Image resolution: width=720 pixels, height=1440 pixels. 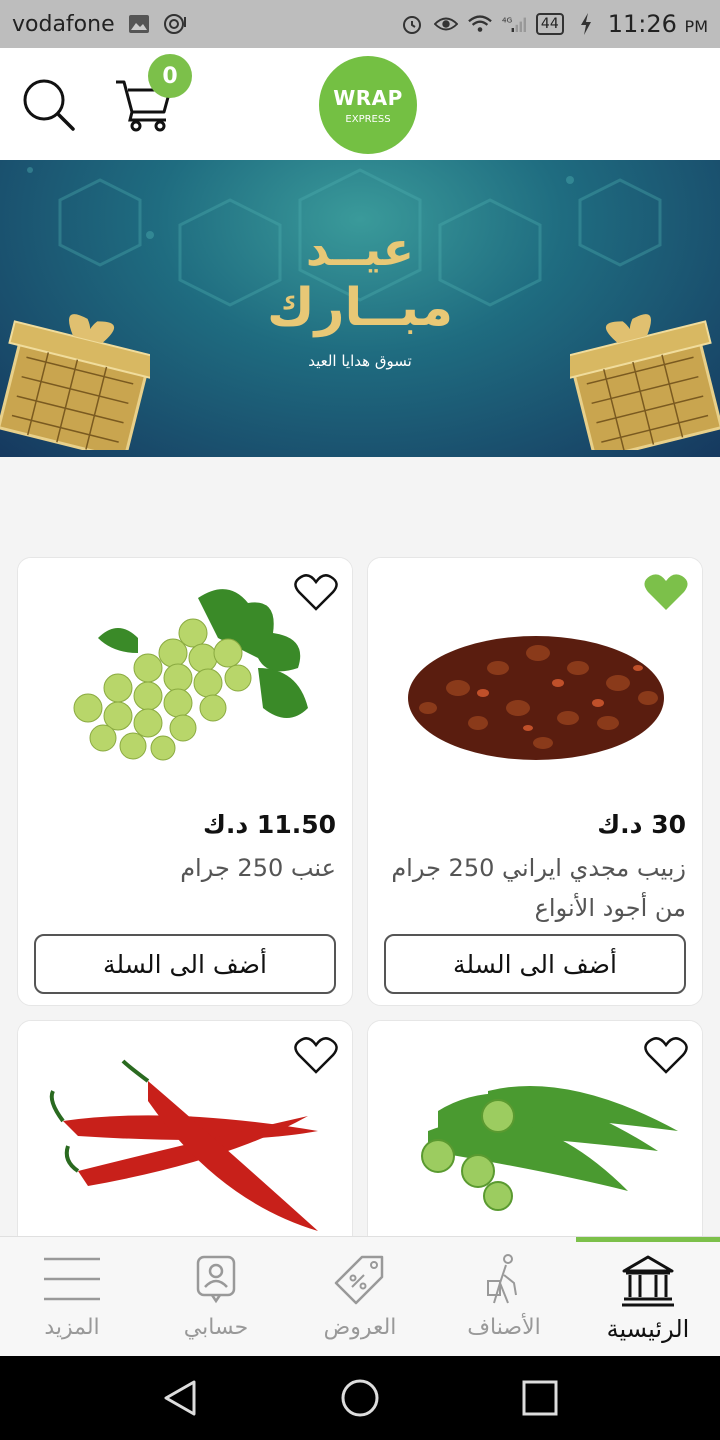 I want to click on nav-tab-offers: العروض, so click(x=360, y=1303).